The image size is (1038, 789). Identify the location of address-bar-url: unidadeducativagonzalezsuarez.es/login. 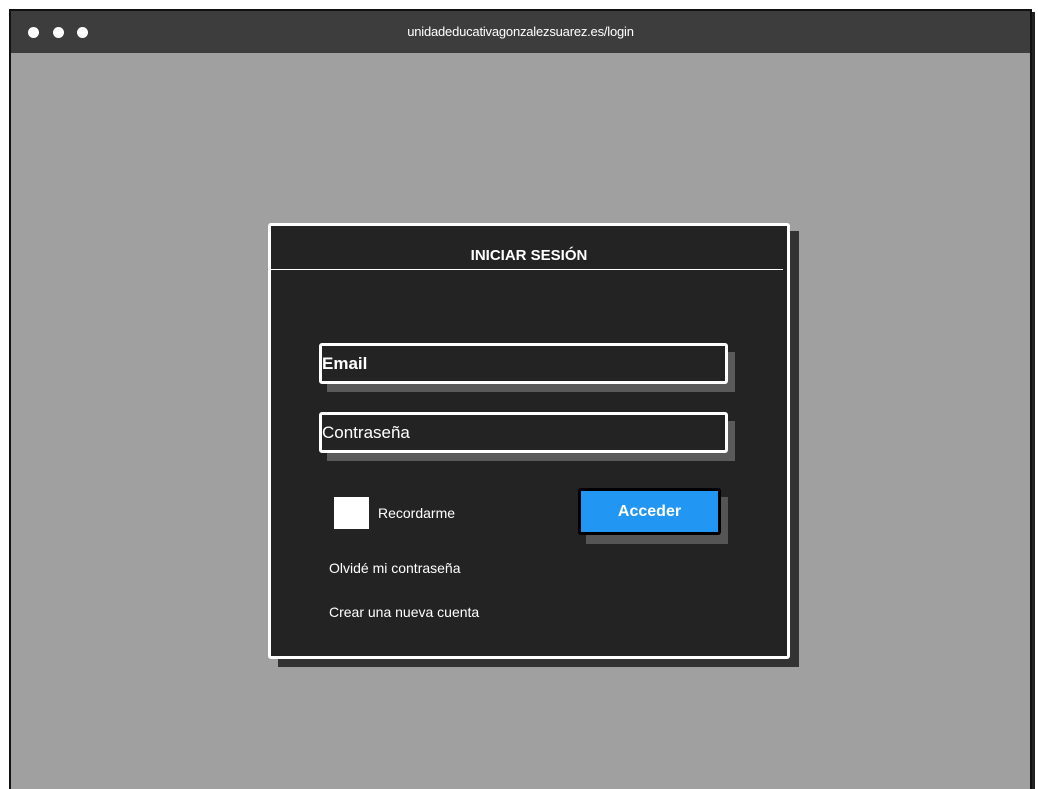
(520, 31).